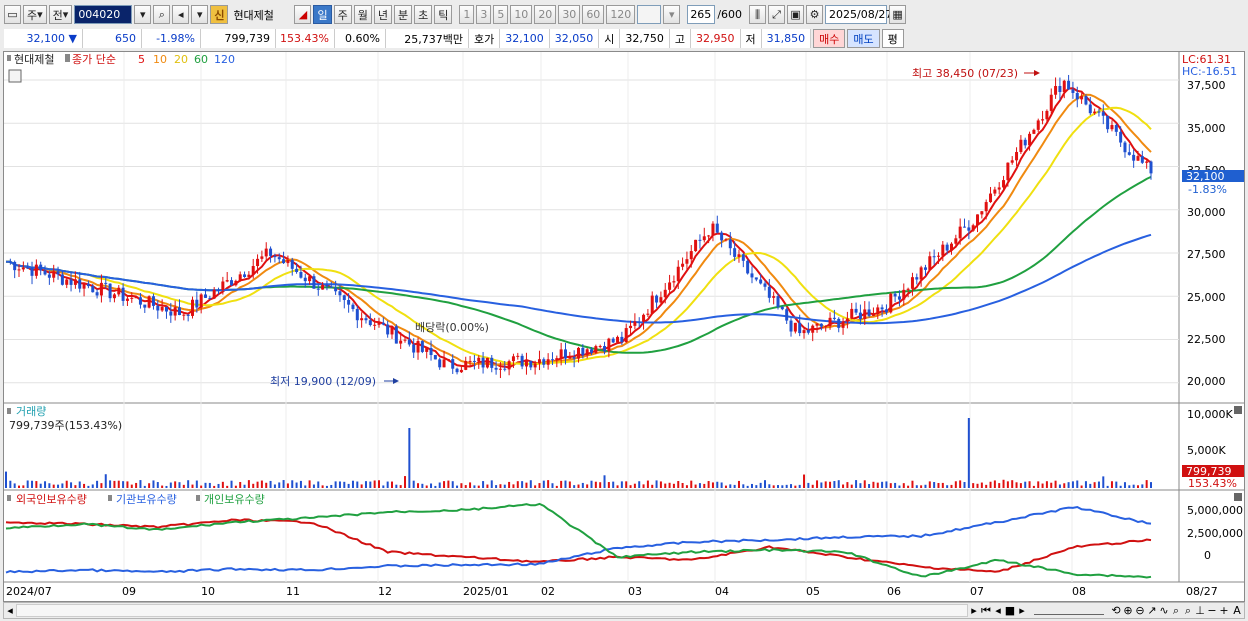  I want to click on interval-60: 60, so click(593, 14).